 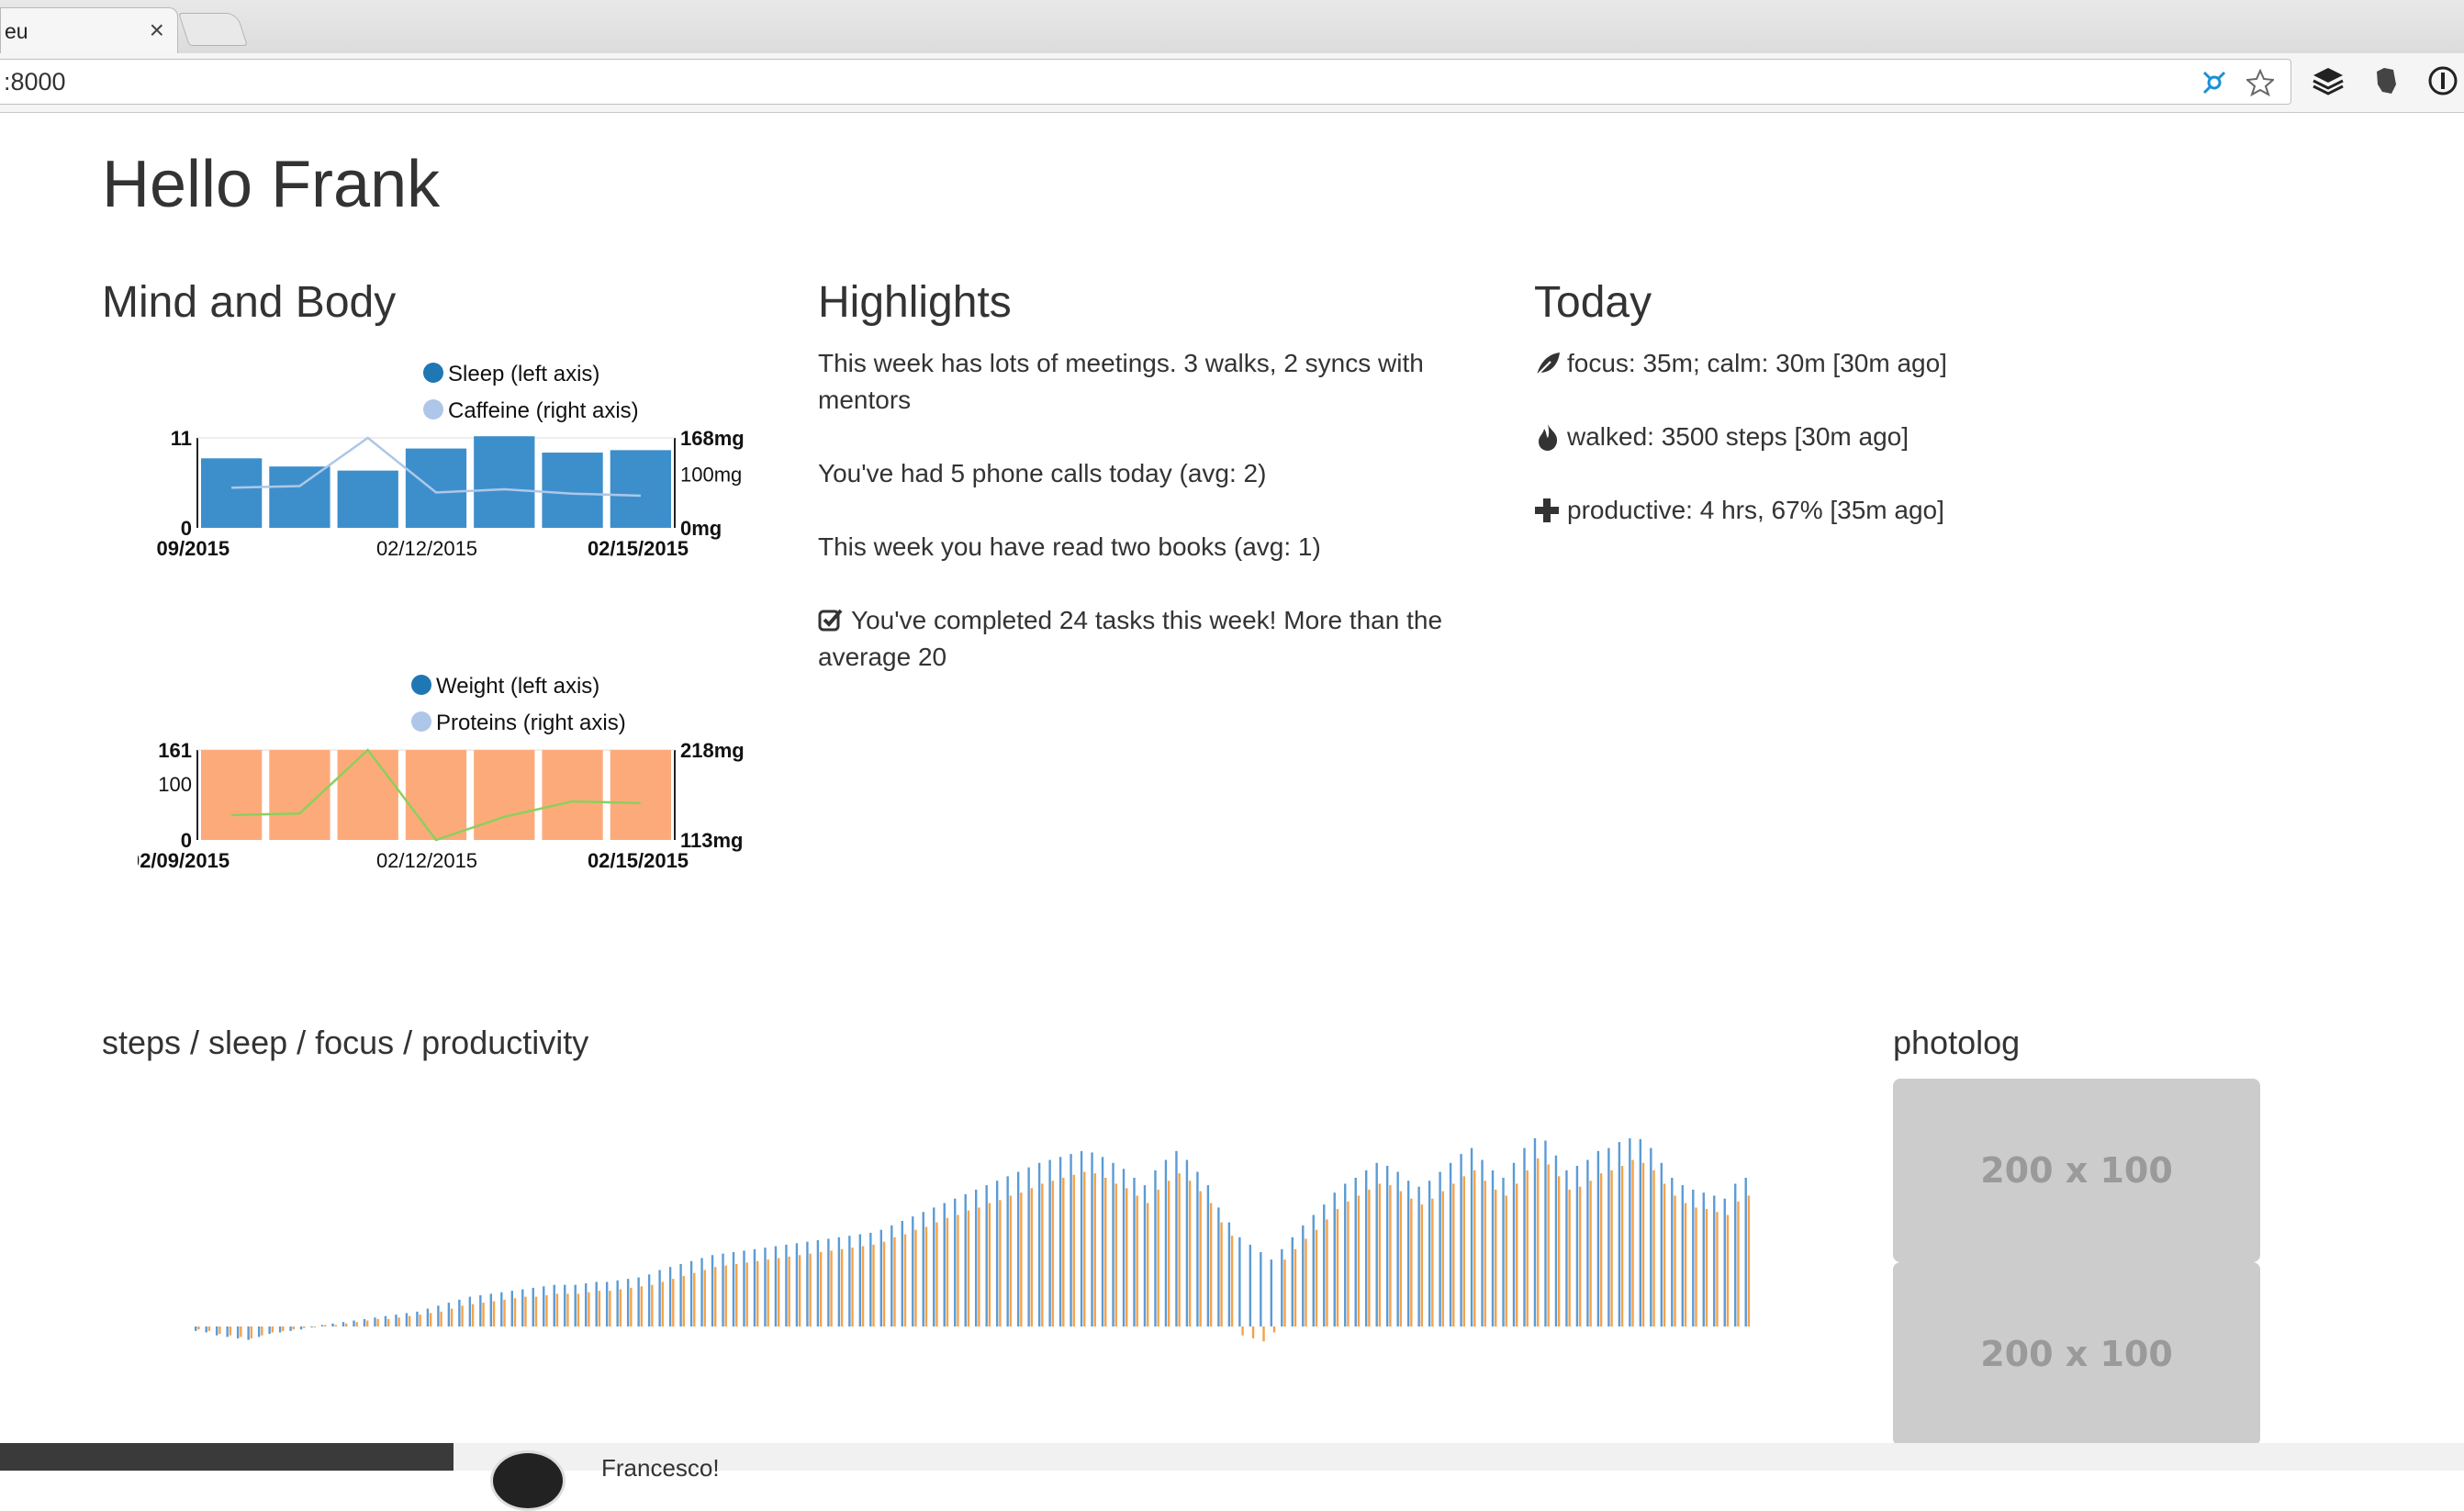 What do you see at coordinates (1459, 1457) in the screenshot?
I see `bottom-window-panel` at bounding box center [1459, 1457].